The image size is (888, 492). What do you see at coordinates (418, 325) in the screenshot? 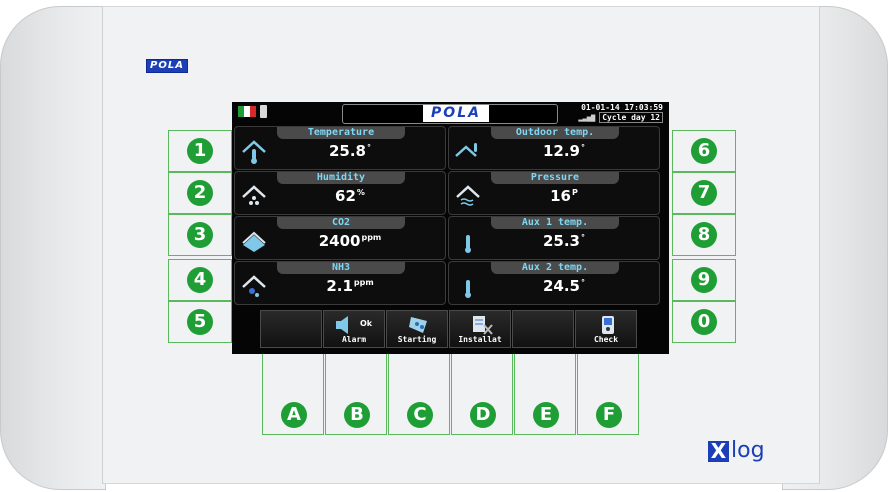
I see `chicks-icon` at bounding box center [418, 325].